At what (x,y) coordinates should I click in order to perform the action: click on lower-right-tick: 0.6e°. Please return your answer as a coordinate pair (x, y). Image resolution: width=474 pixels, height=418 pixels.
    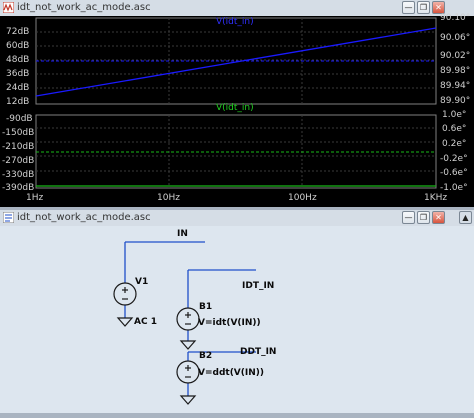
    Looking at the image, I should click on (454, 129).